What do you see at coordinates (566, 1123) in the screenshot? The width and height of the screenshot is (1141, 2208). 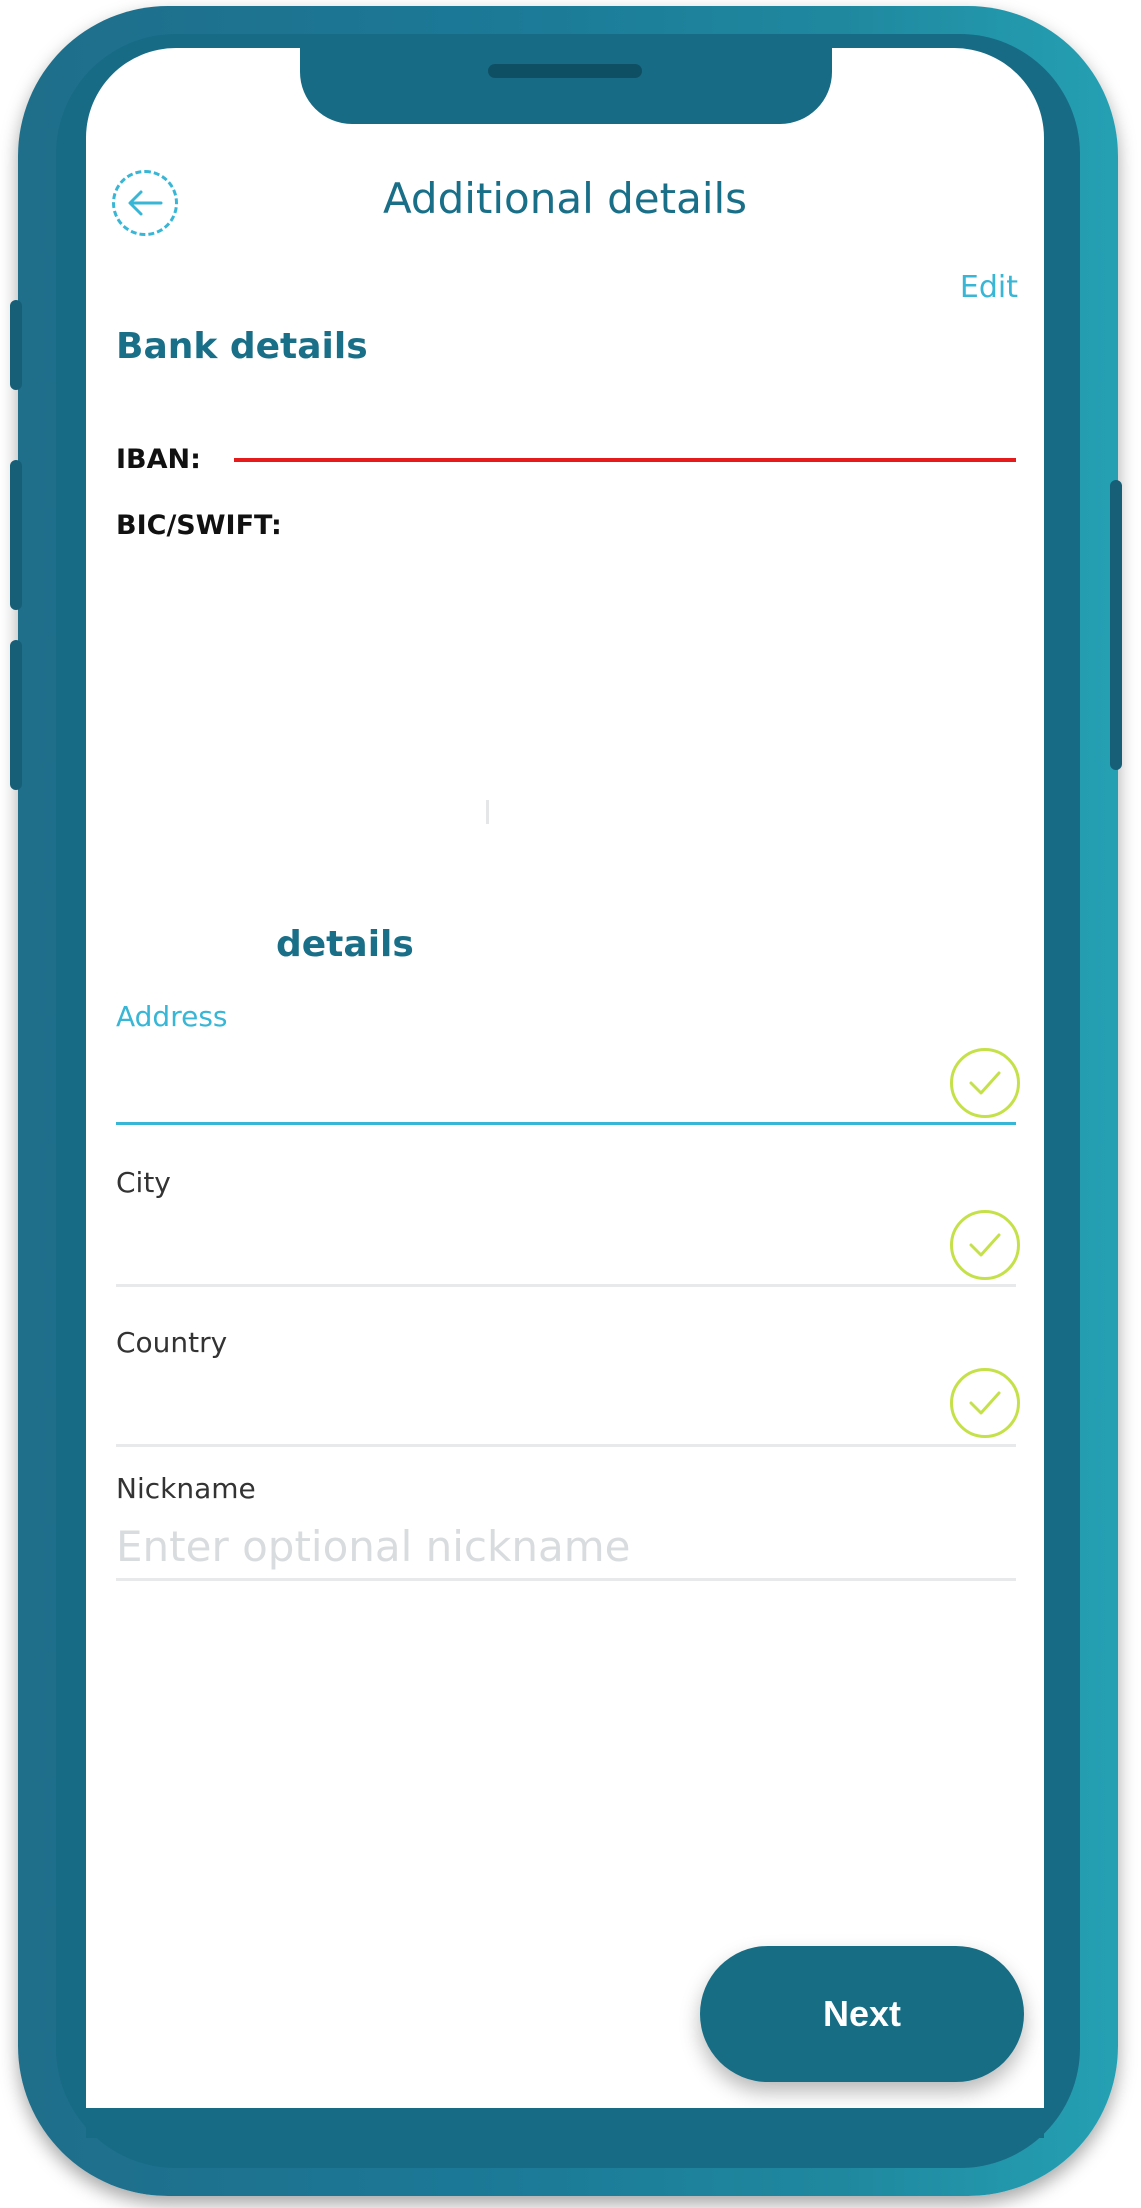 I see `address-input-underline` at bounding box center [566, 1123].